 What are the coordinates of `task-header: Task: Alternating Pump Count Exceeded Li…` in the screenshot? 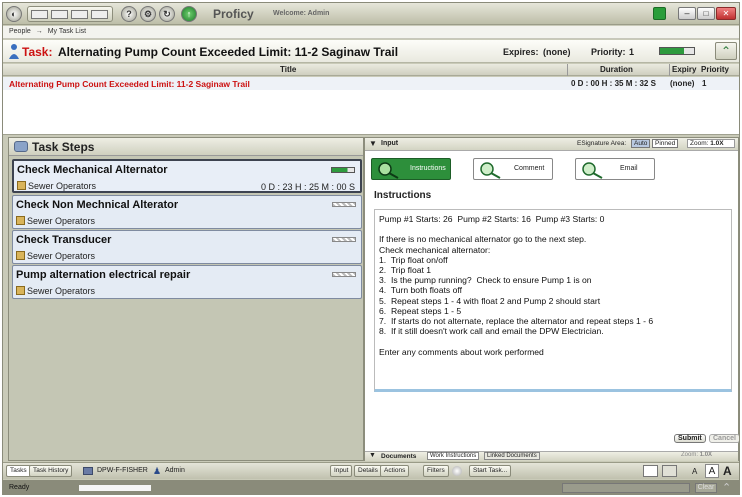 It's located at (371, 51).